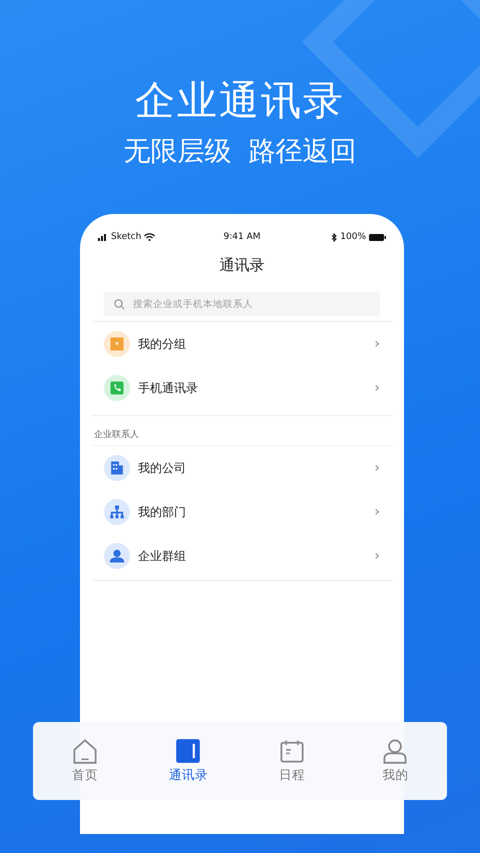 This screenshot has height=853, width=480. I want to click on tab-item: 日程, so click(291, 761).